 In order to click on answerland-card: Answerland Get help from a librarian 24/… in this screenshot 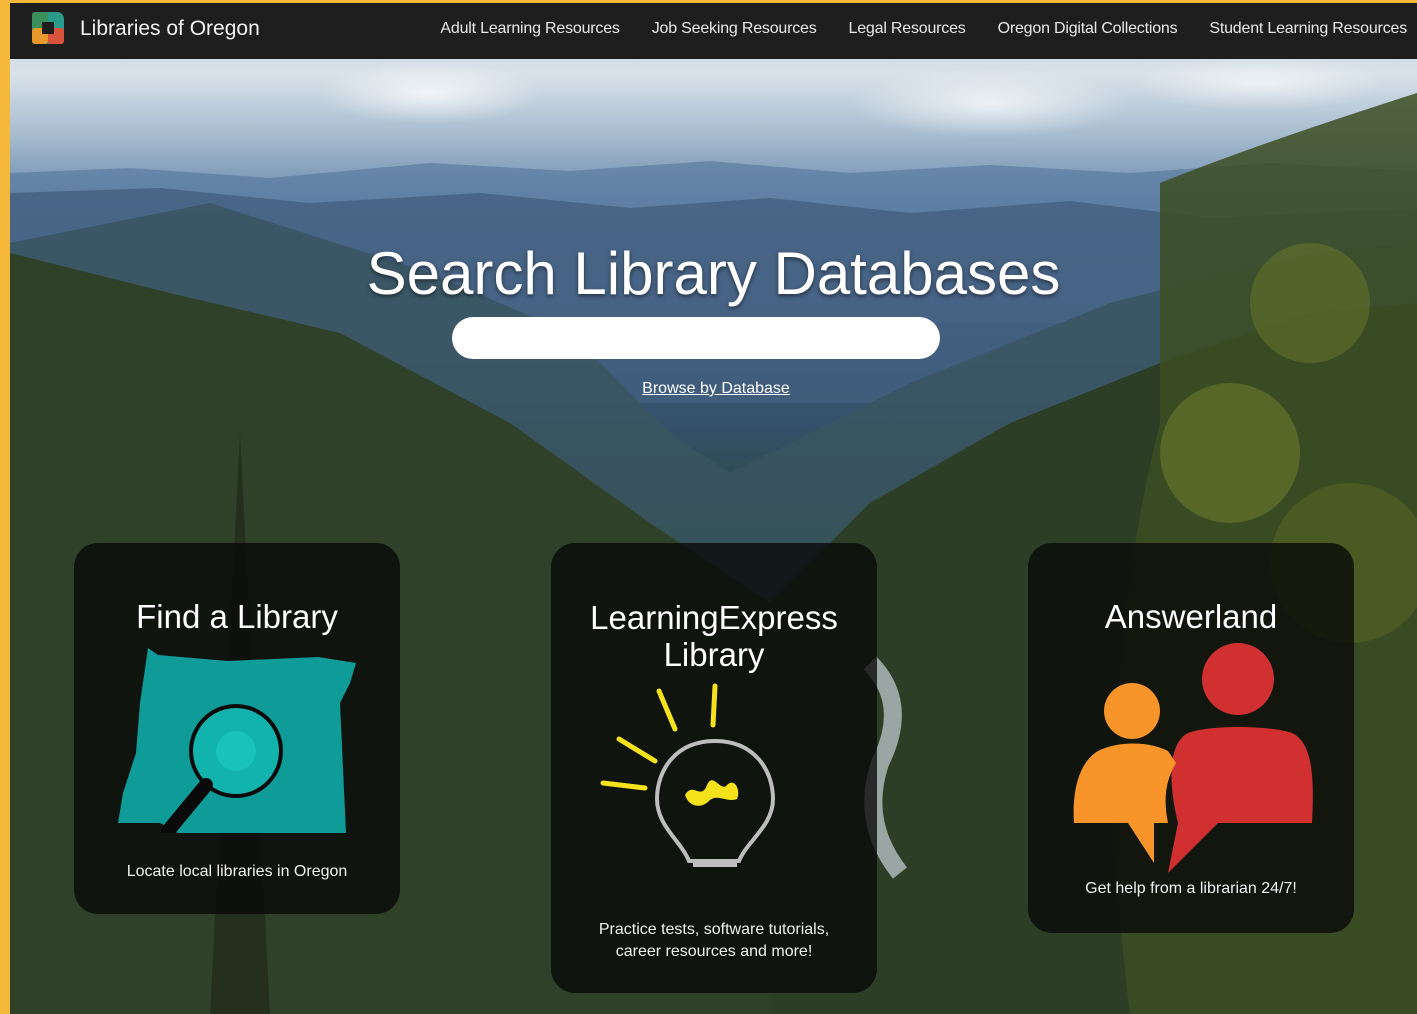, I will do `click(1191, 738)`.